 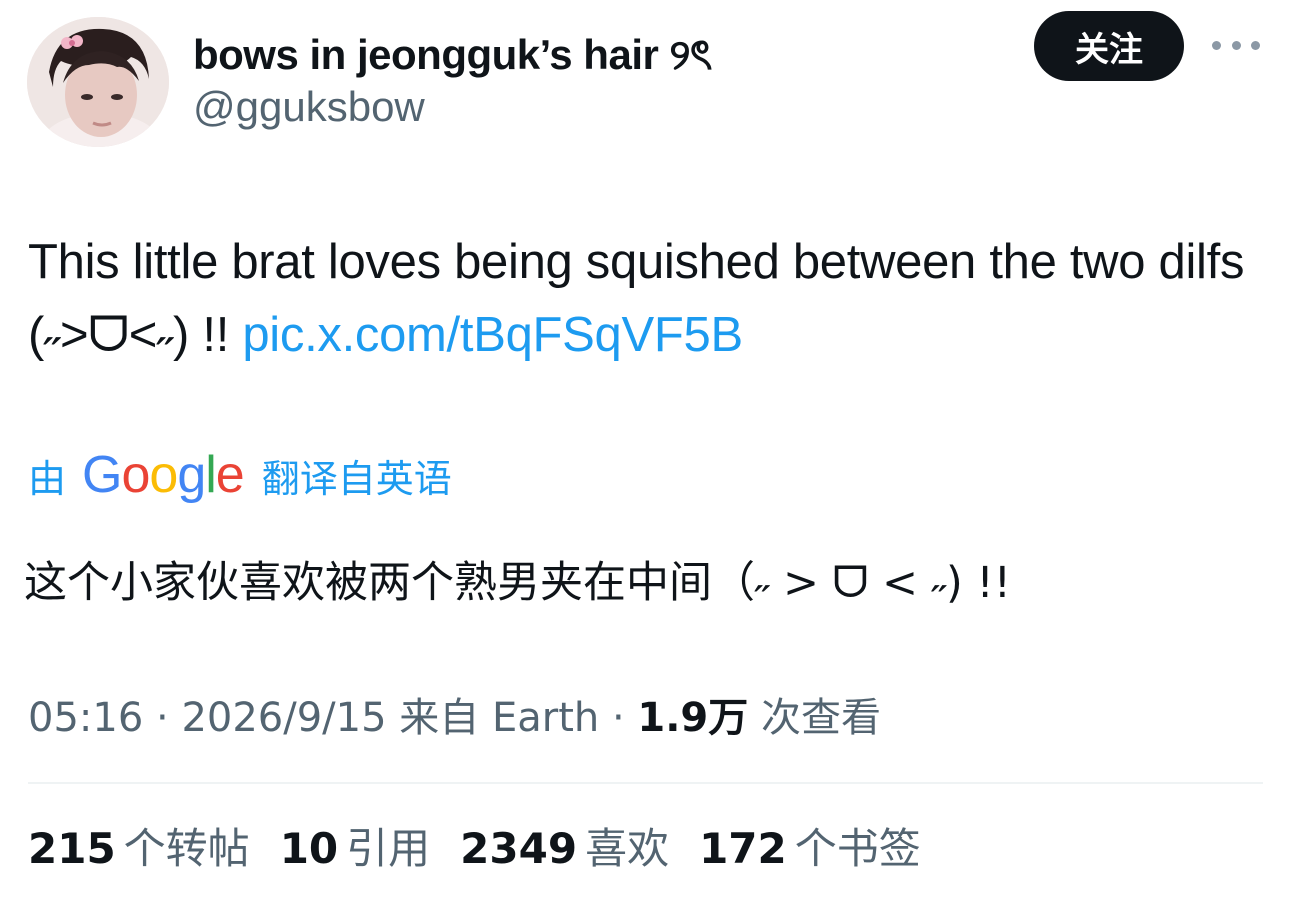 I want to click on user-handle: @gguksbow, so click(x=309, y=107).